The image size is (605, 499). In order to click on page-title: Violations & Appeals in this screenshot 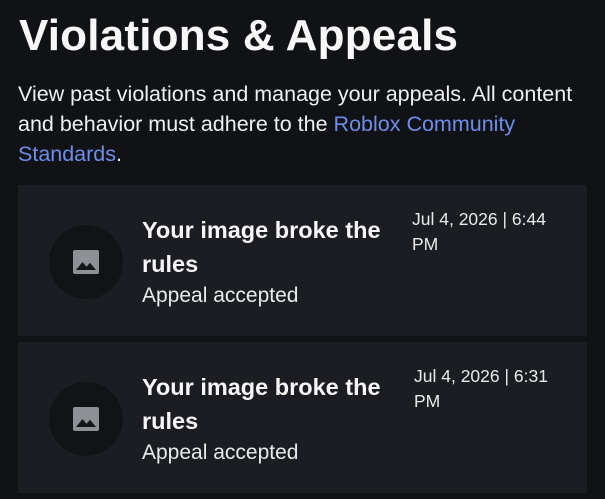, I will do `click(239, 35)`.